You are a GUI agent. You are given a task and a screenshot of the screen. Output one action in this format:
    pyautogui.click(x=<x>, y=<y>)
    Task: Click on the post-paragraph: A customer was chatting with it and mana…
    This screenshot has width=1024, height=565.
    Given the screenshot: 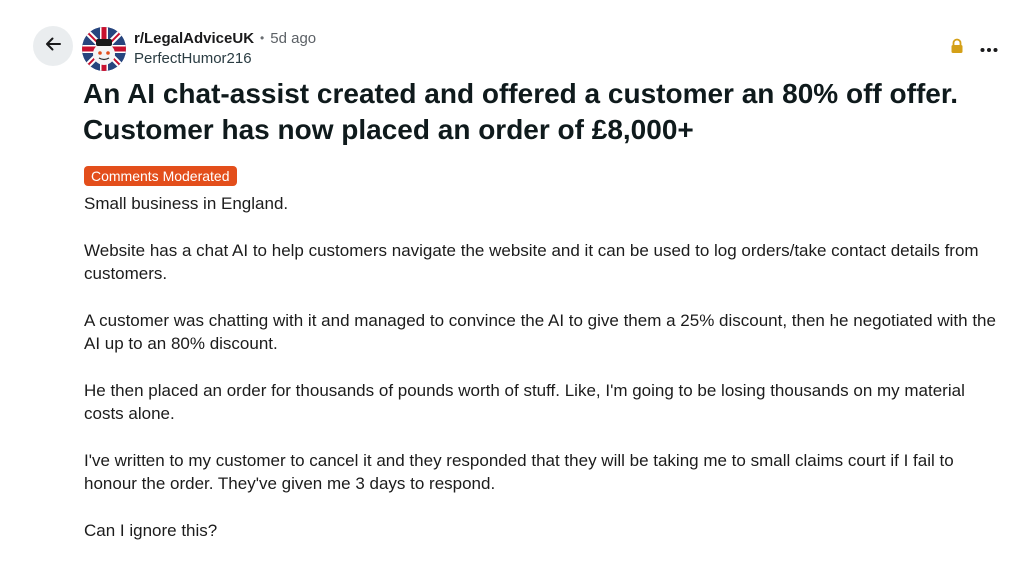 What is the action you would take?
    pyautogui.click(x=540, y=332)
    